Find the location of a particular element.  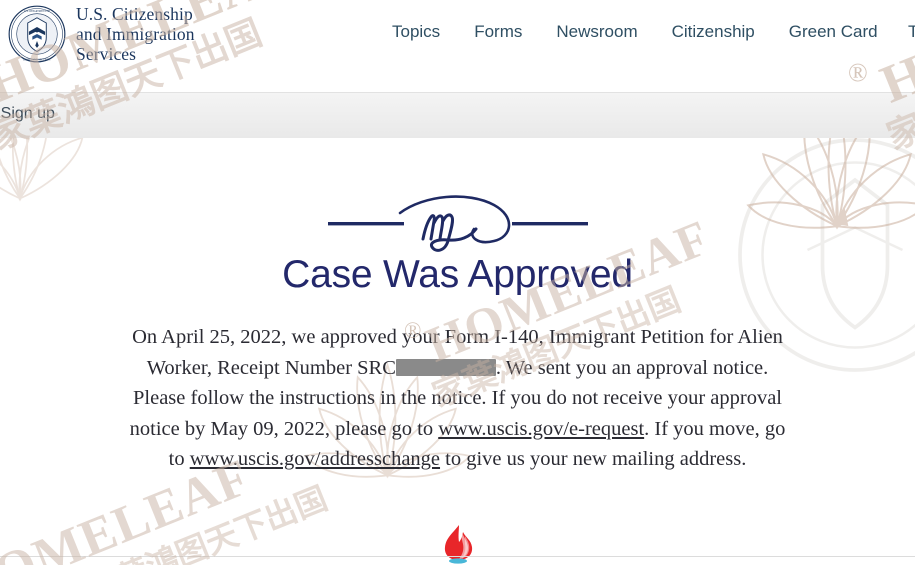

utility-bar: or Sign up is located at coordinates (457, 115).